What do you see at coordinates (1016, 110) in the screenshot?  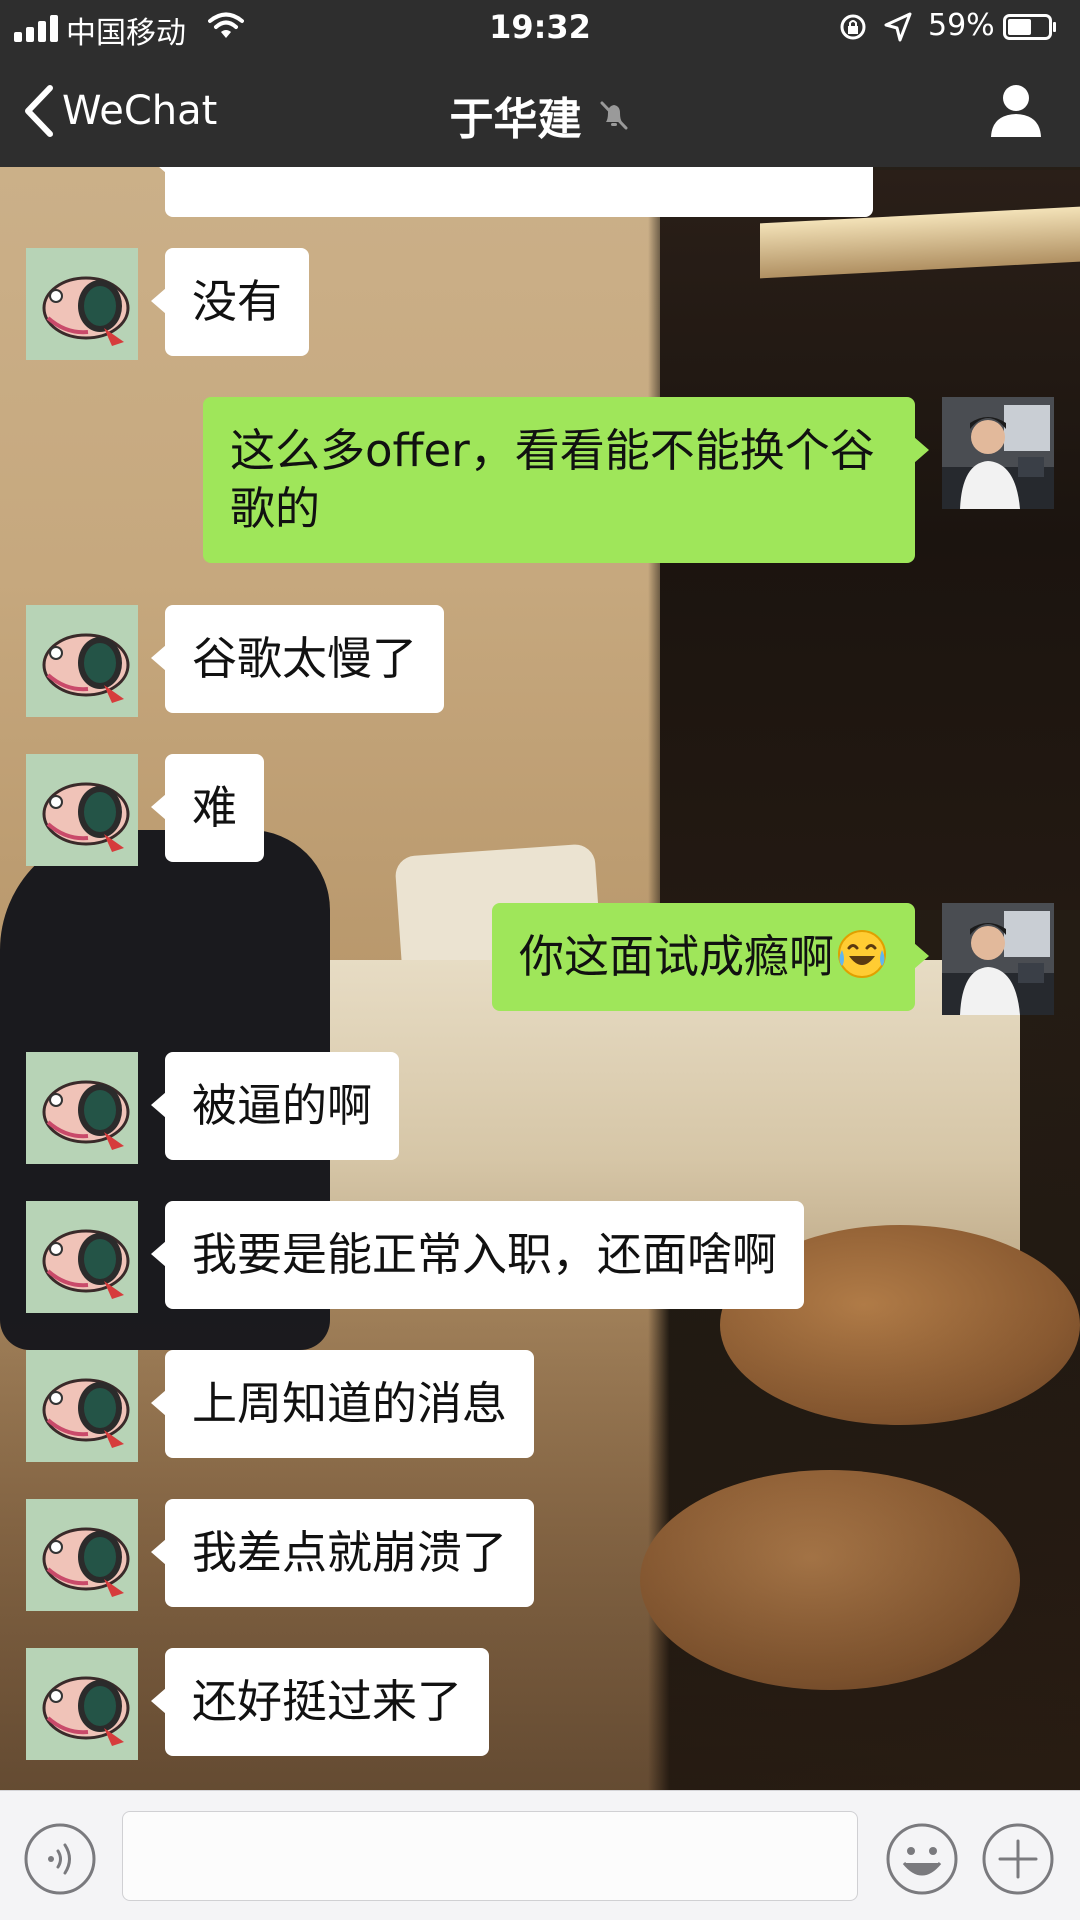 I see `profile-button` at bounding box center [1016, 110].